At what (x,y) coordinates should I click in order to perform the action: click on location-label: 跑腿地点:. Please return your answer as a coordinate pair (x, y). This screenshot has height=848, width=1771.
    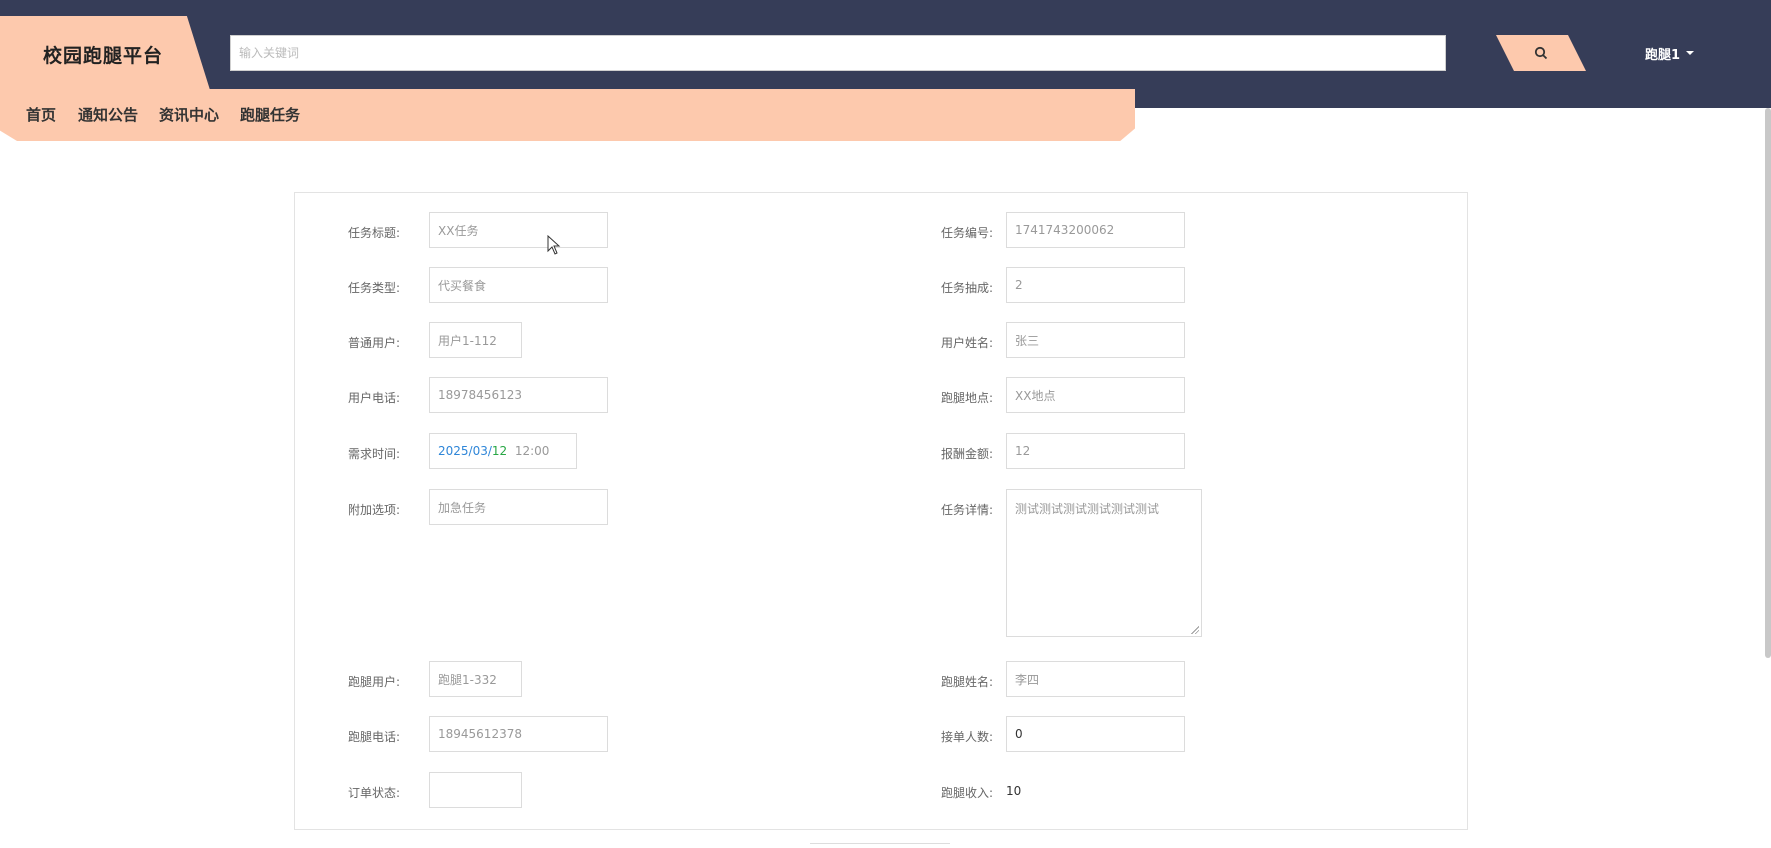
    Looking at the image, I should click on (967, 398).